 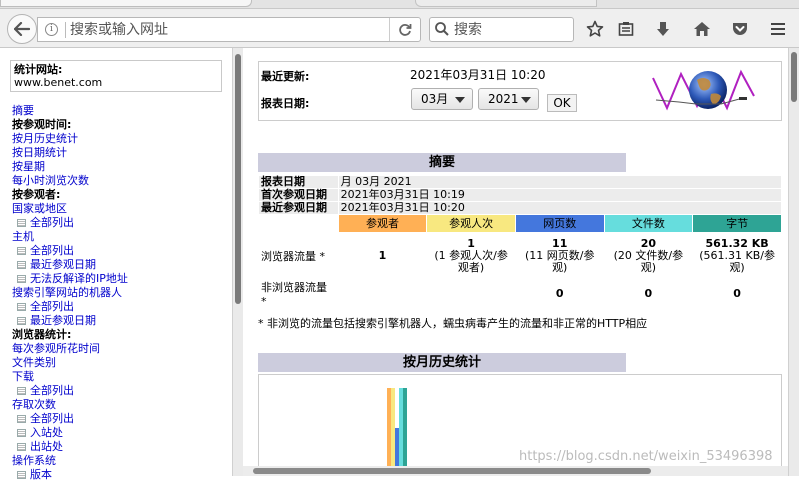 What do you see at coordinates (794, 77) in the screenshot?
I see `right-scroll-thumb` at bounding box center [794, 77].